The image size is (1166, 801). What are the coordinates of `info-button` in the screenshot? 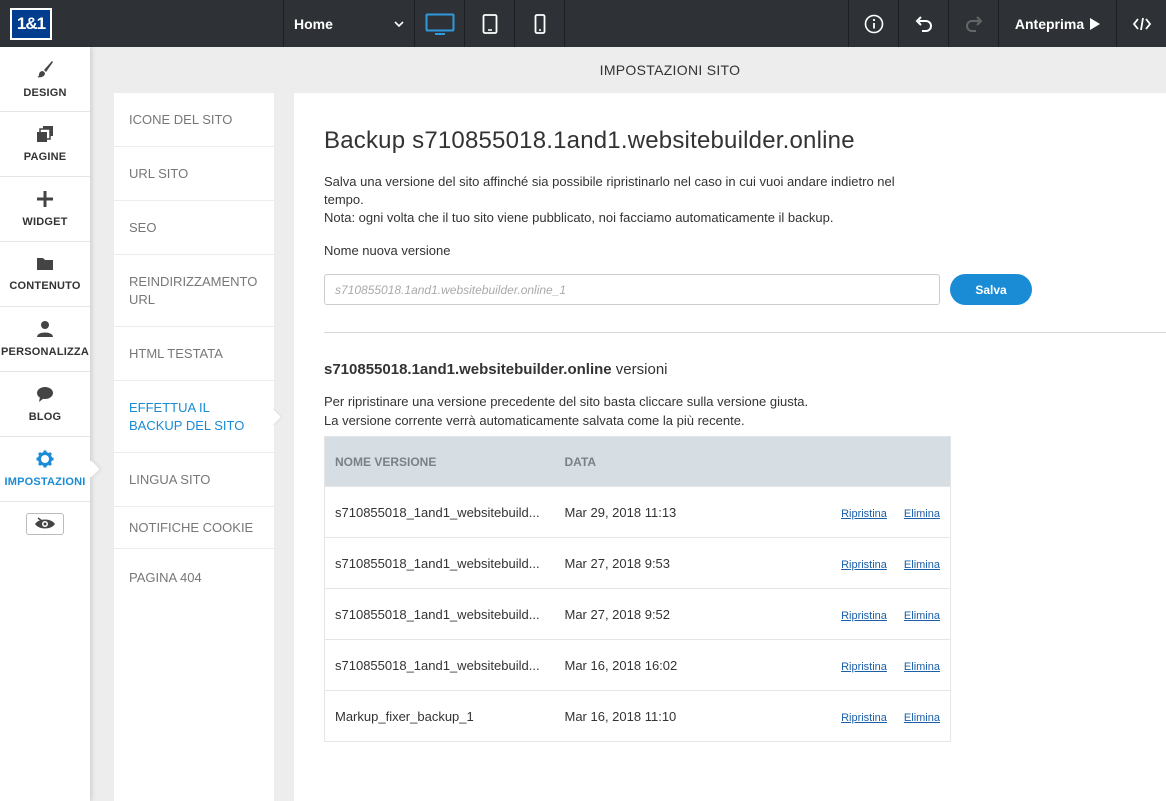 It's located at (873, 23).